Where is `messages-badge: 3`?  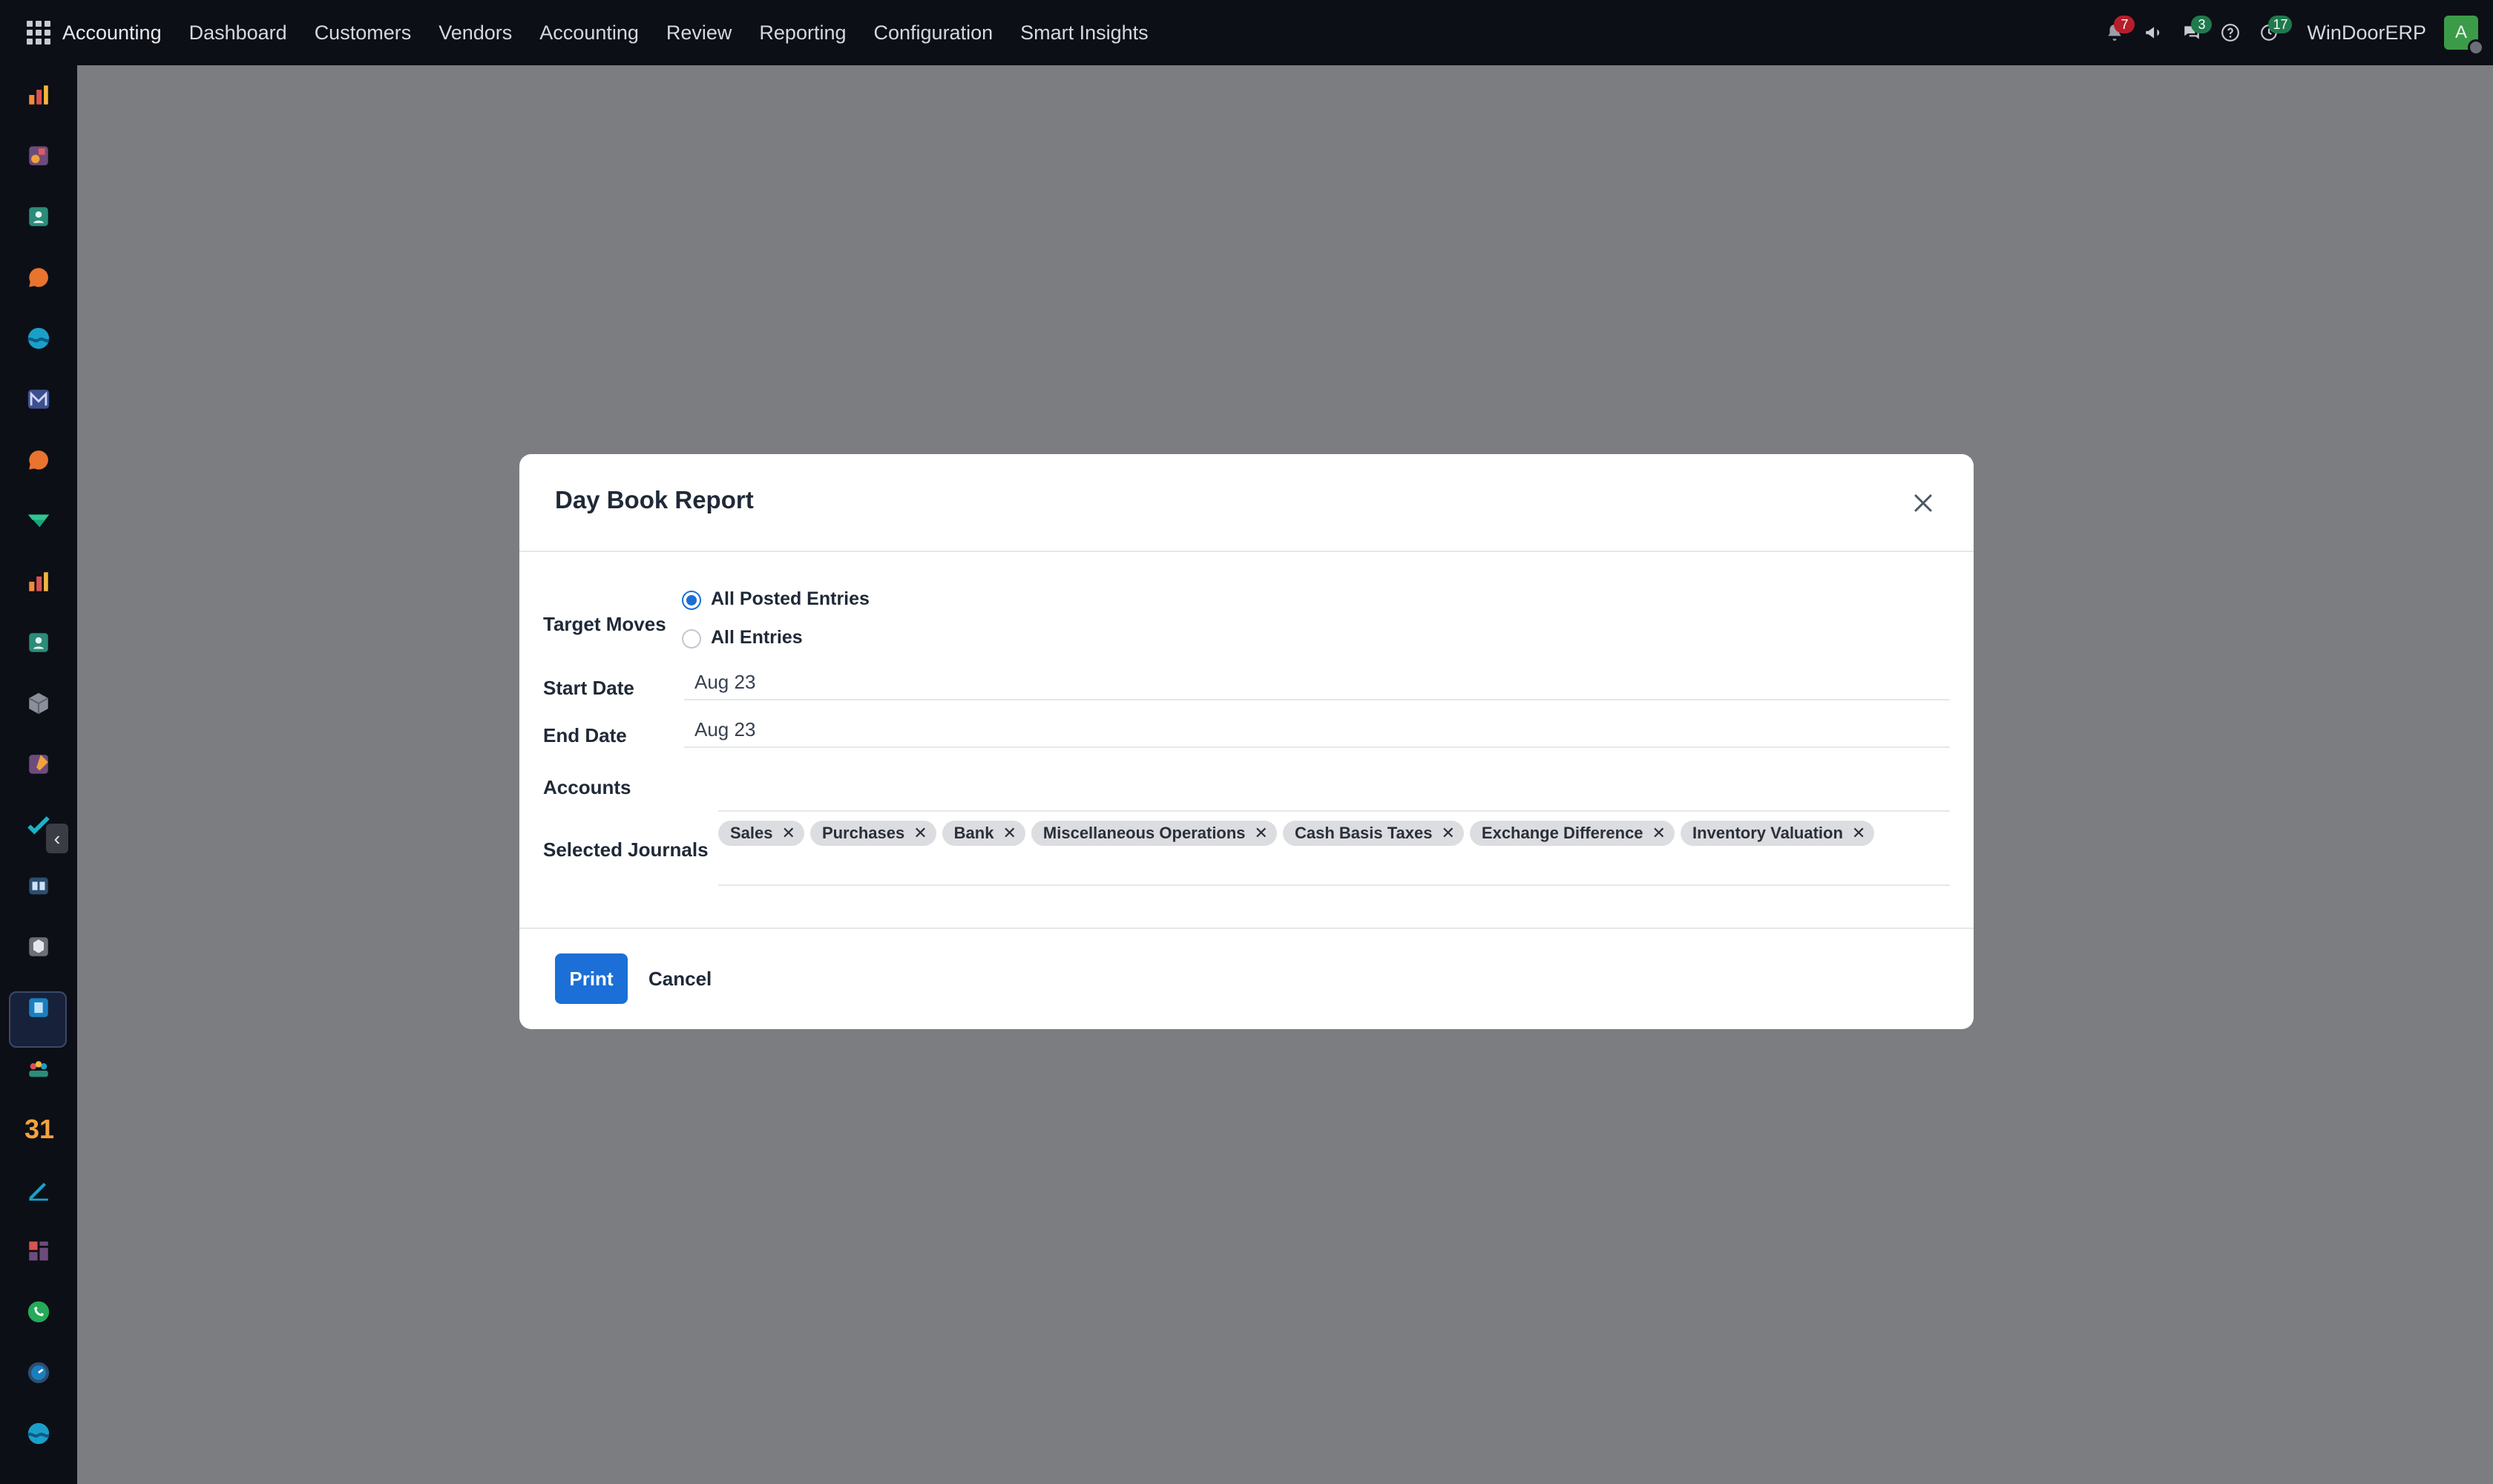
messages-badge: 3 is located at coordinates (2202, 24).